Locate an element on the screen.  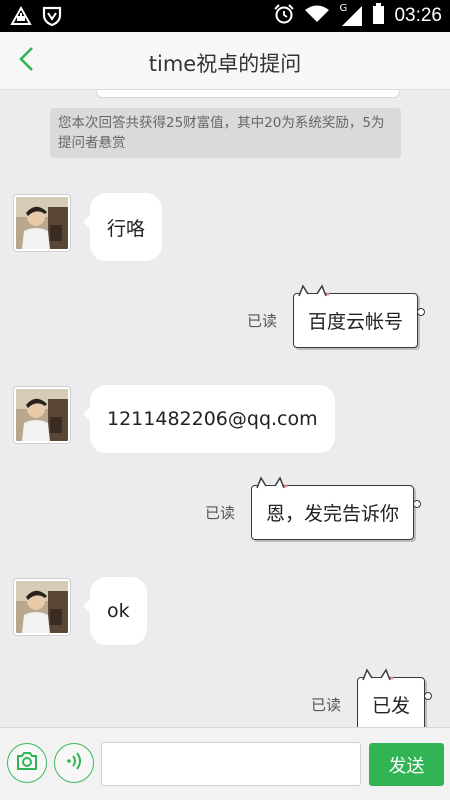
message-bubble: 百度云帐号 is located at coordinates (359, 316).